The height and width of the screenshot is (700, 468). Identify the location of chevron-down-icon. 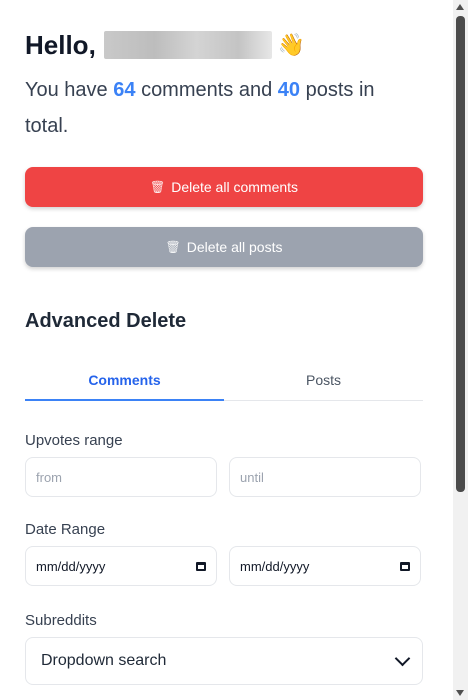
(402, 658).